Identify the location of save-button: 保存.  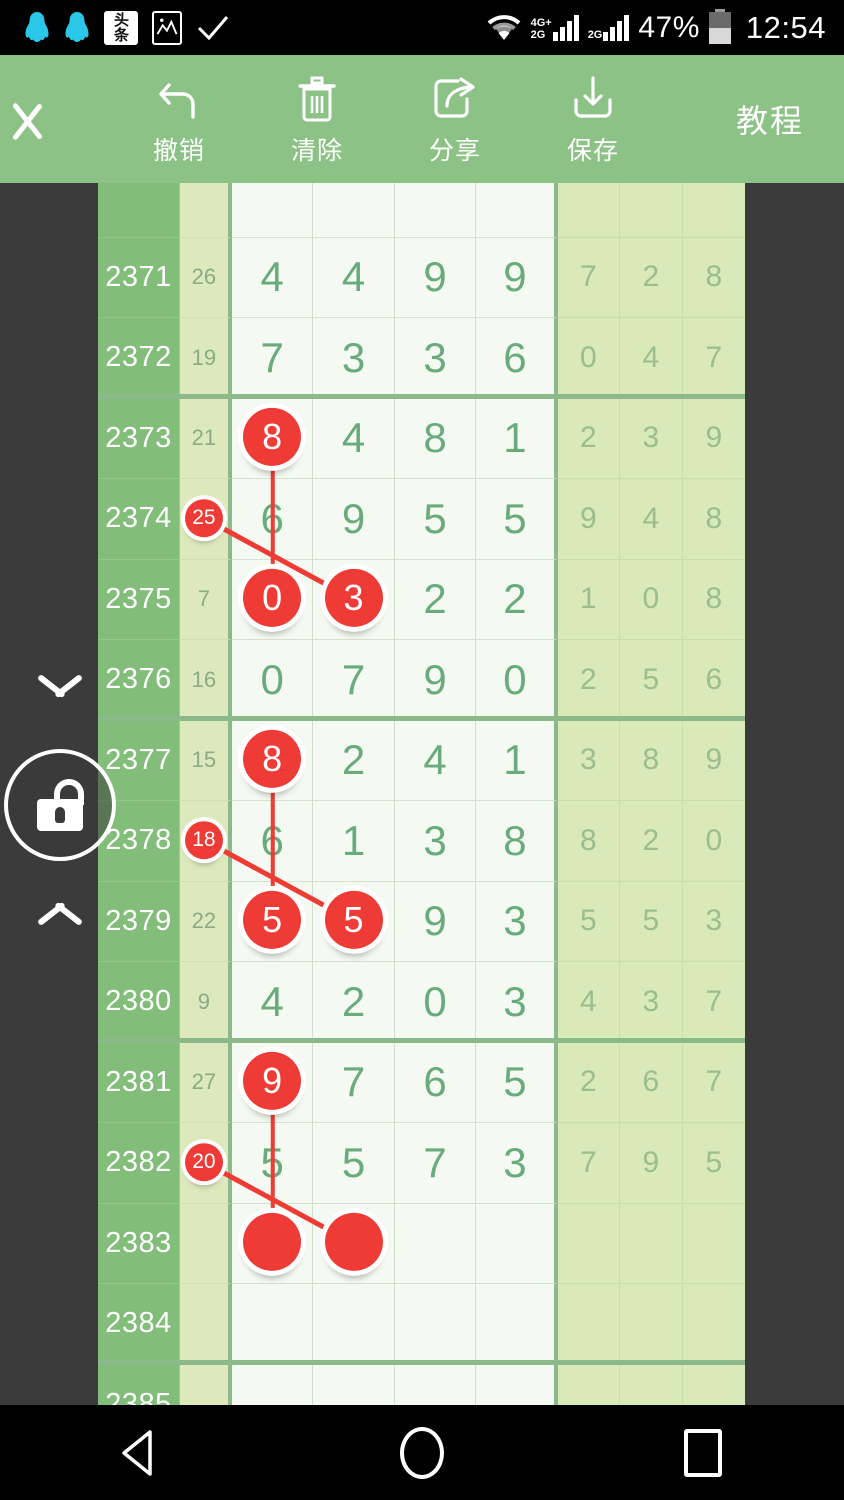
(593, 119).